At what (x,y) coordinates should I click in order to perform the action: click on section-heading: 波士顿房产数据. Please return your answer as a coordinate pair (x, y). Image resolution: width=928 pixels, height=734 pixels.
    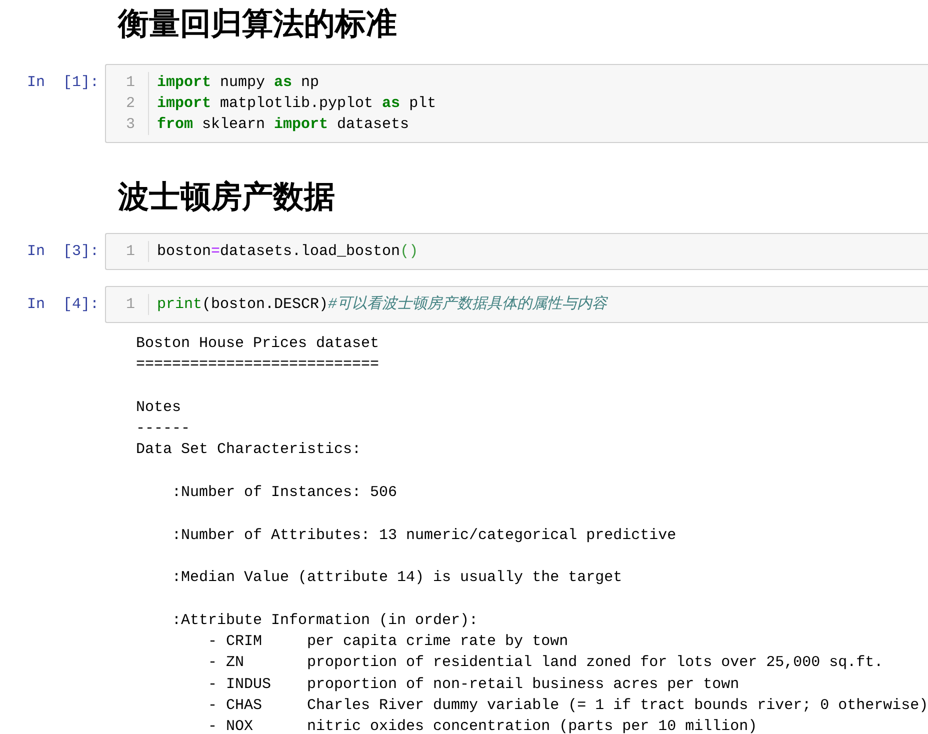
    Looking at the image, I should click on (227, 197).